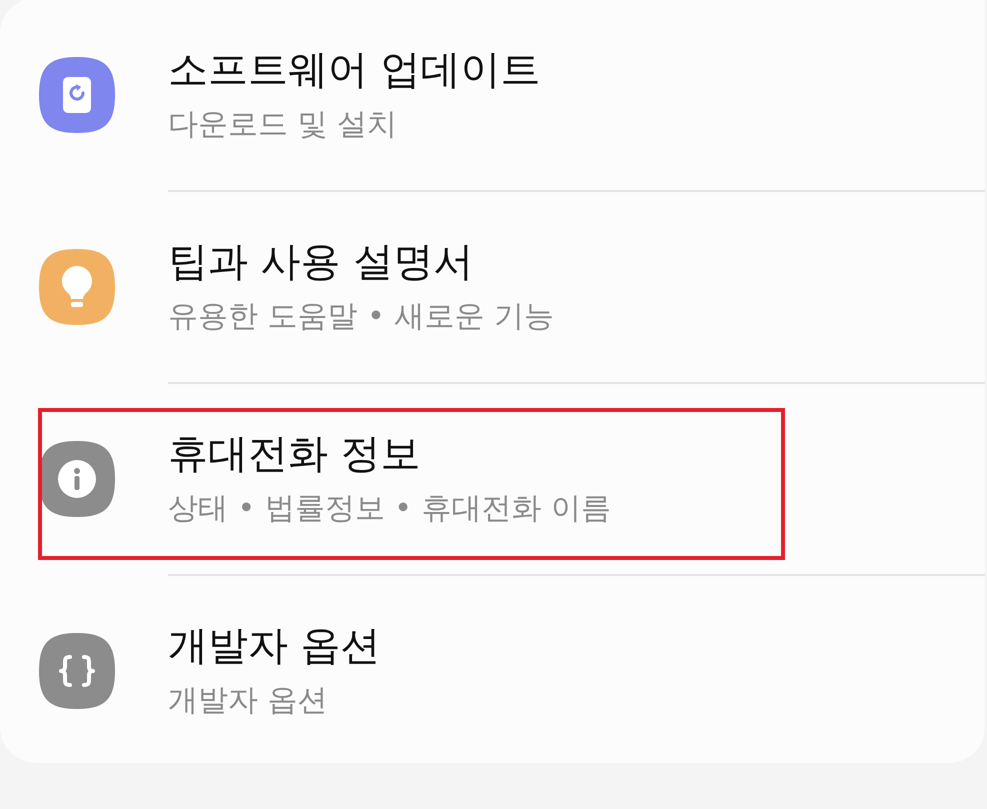 Image resolution: width=987 pixels, height=809 pixels. Describe the element at coordinates (274, 646) in the screenshot. I see `item-title: 개발자 옵션` at that location.